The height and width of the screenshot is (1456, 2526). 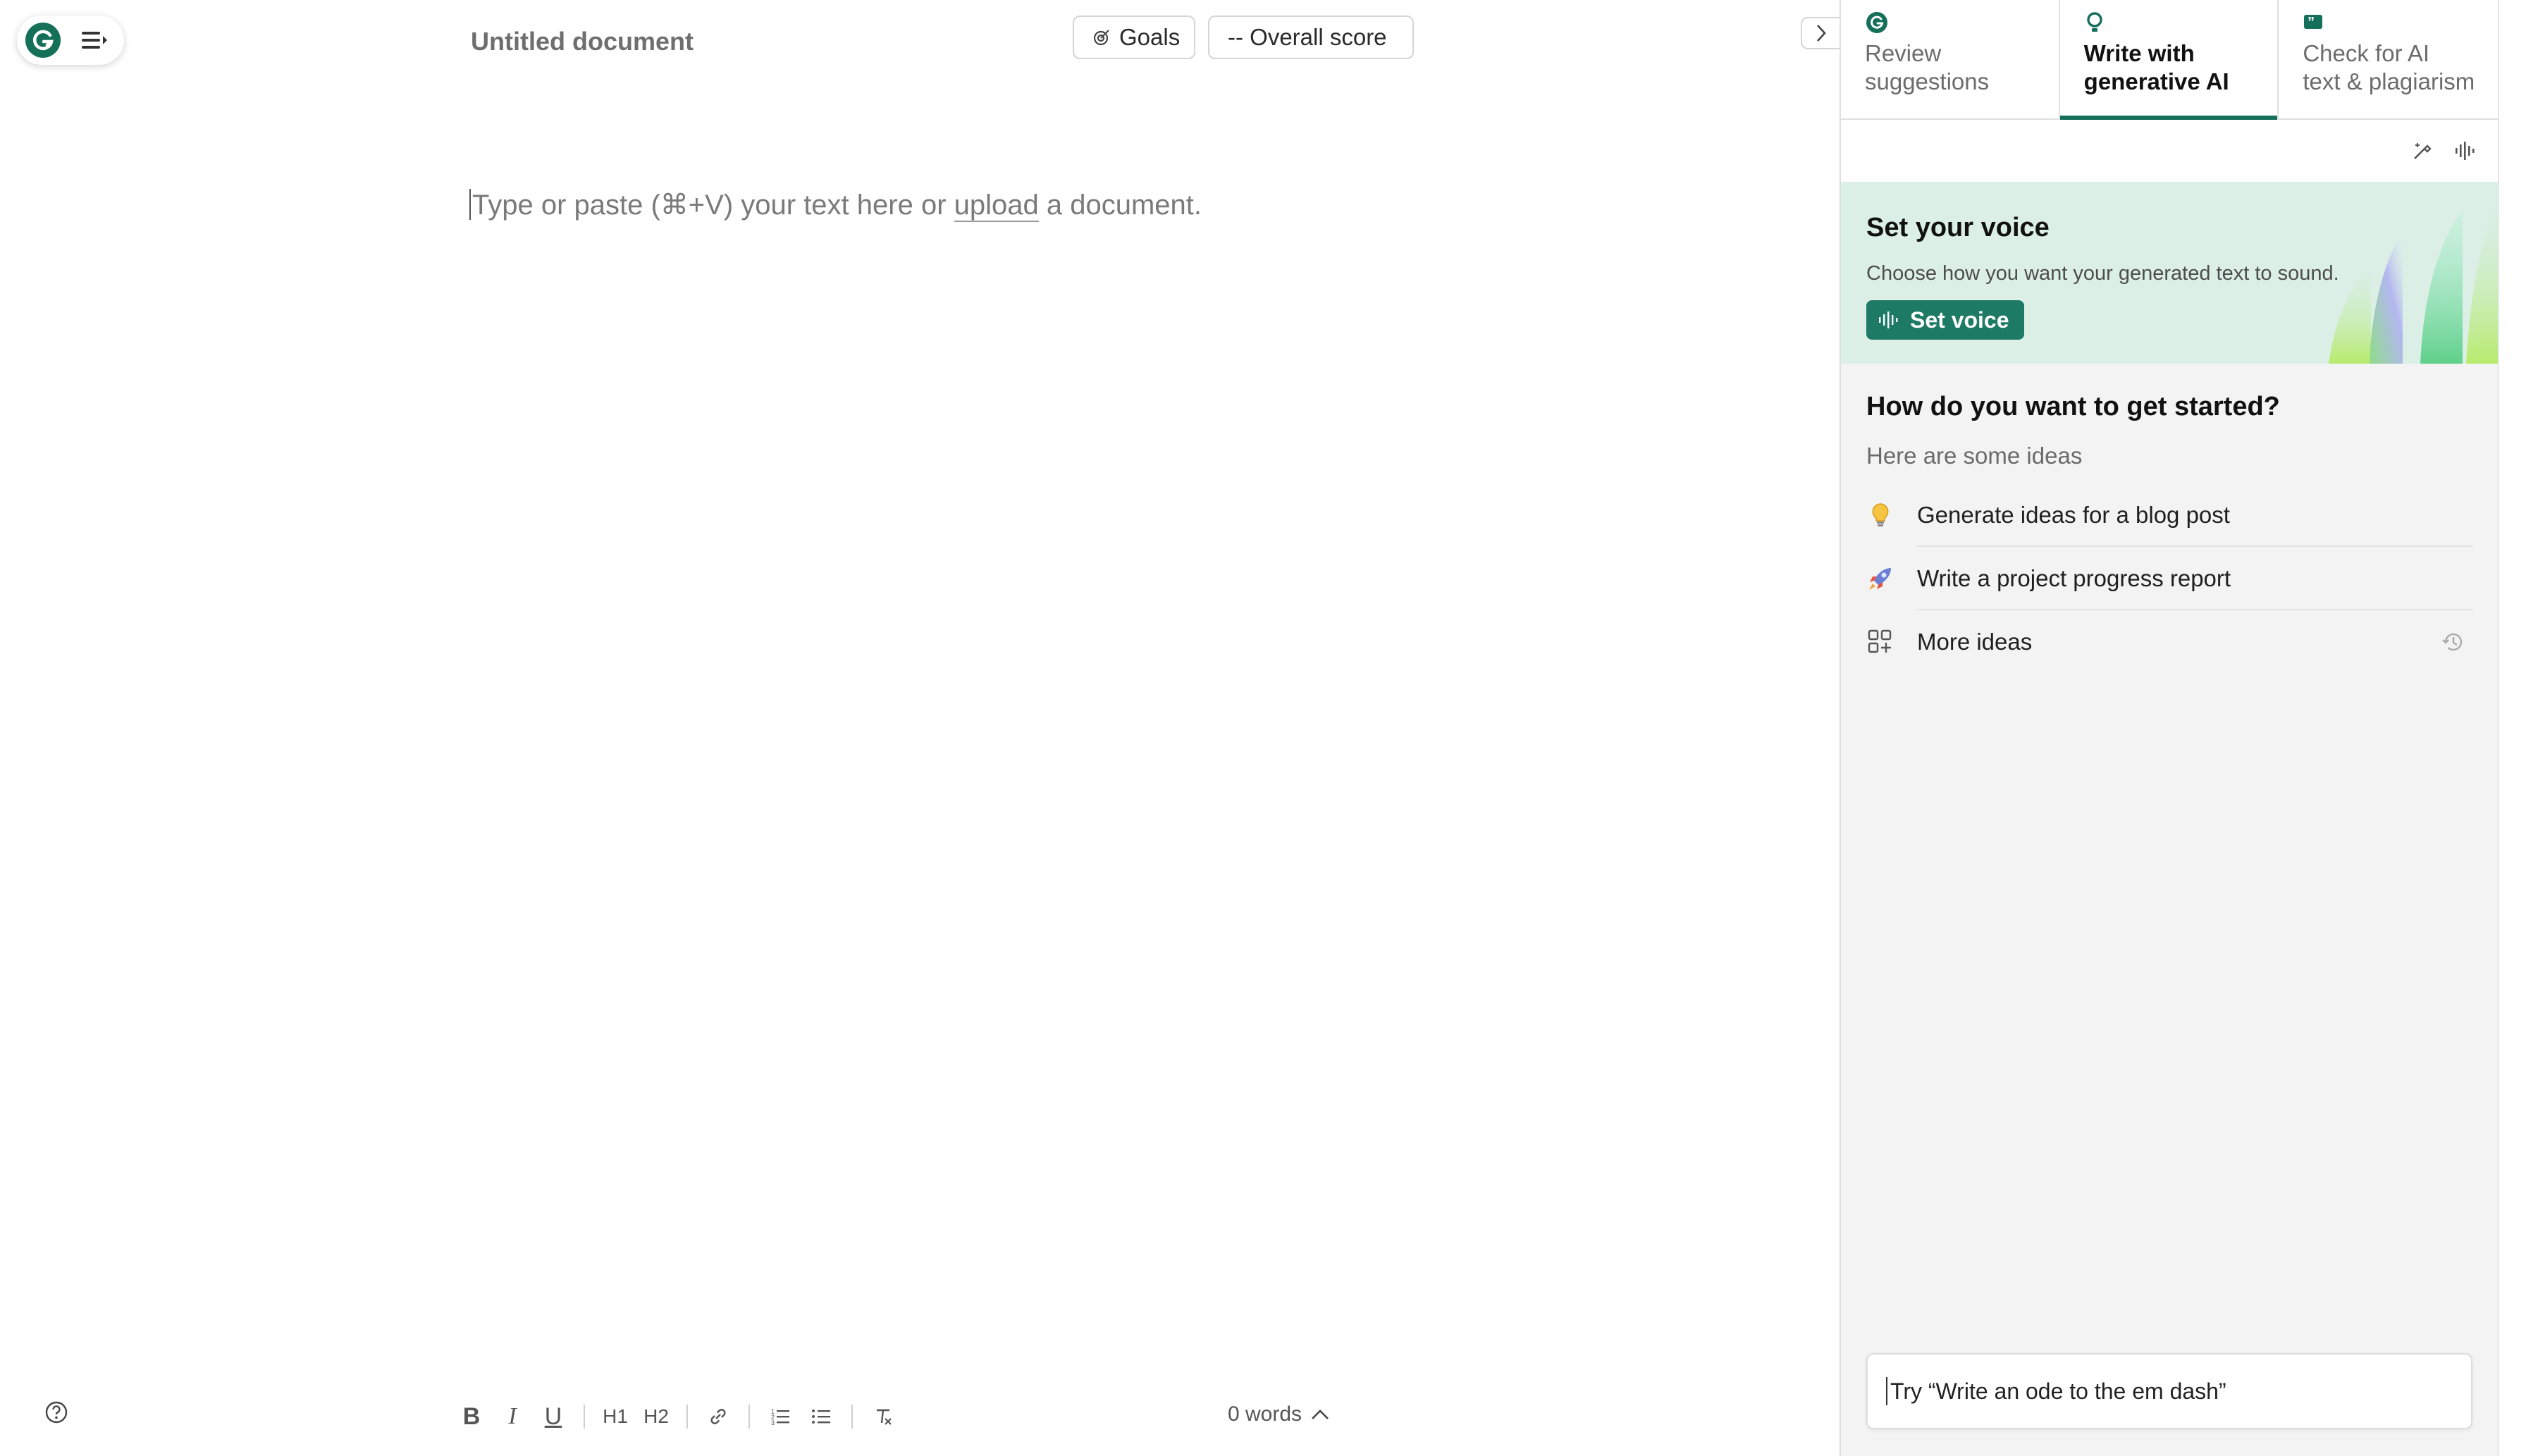 What do you see at coordinates (2181, 22) in the screenshot?
I see `bulb-icon` at bounding box center [2181, 22].